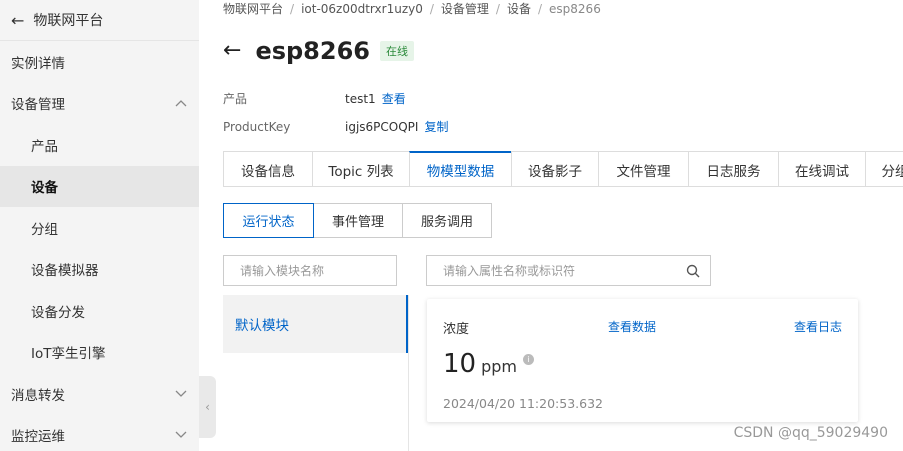 The image size is (903, 451). Describe the element at coordinates (99, 394) in the screenshot. I see `sidebar-item: 消息转发` at that location.